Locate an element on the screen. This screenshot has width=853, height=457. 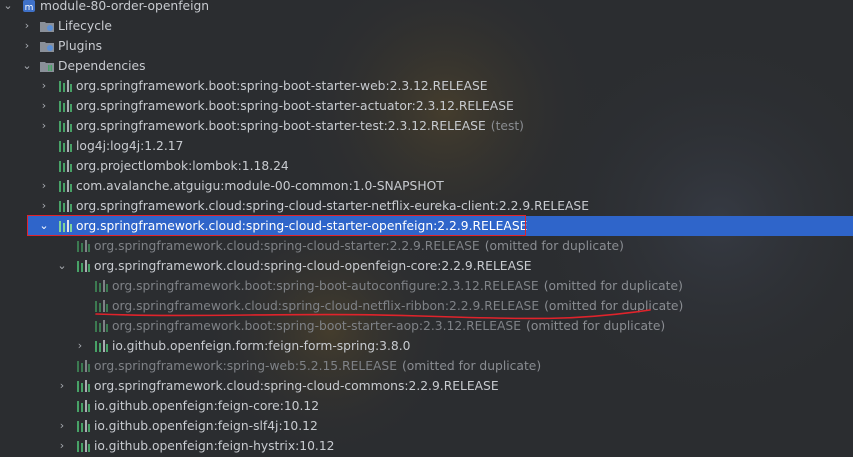
tree-root-label: module-80-order-openfeign is located at coordinates (125, 6).